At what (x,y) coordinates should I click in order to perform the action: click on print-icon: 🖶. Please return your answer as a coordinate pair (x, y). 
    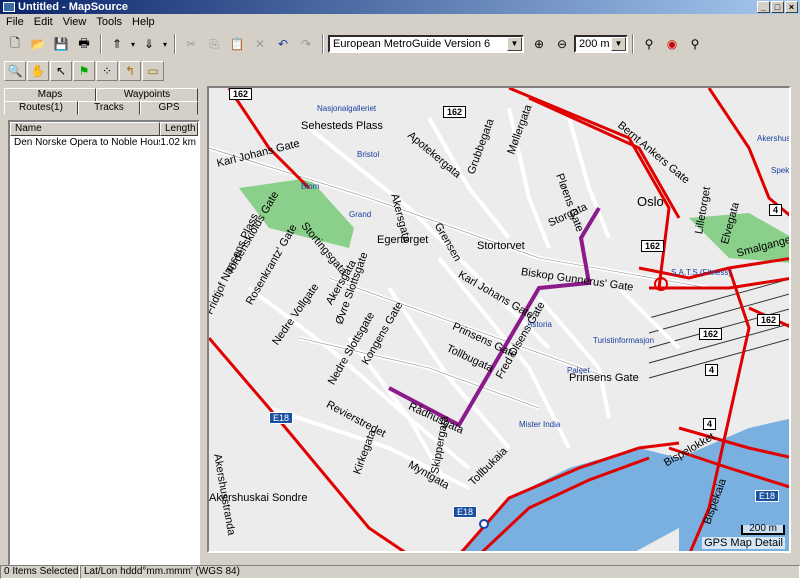
    Looking at the image, I should click on (84, 44).